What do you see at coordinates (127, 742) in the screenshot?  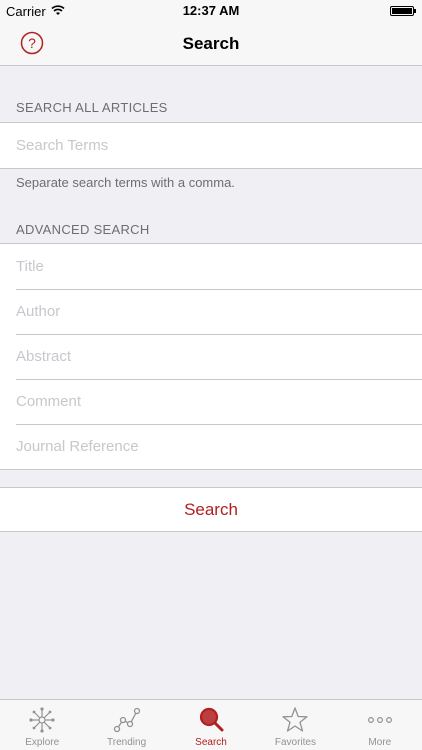 I see `tab-label: Trending` at bounding box center [127, 742].